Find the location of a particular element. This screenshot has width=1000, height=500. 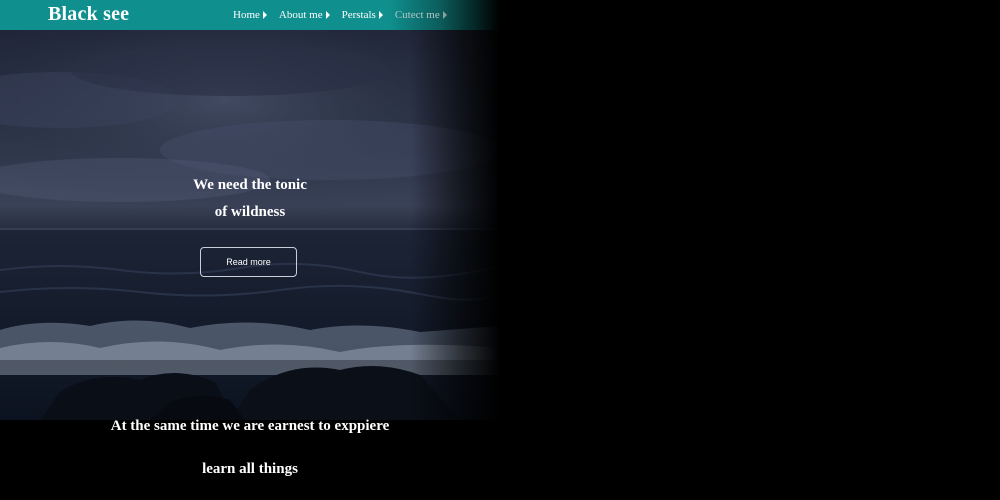

nav-item-home: Home is located at coordinates (250, 15).